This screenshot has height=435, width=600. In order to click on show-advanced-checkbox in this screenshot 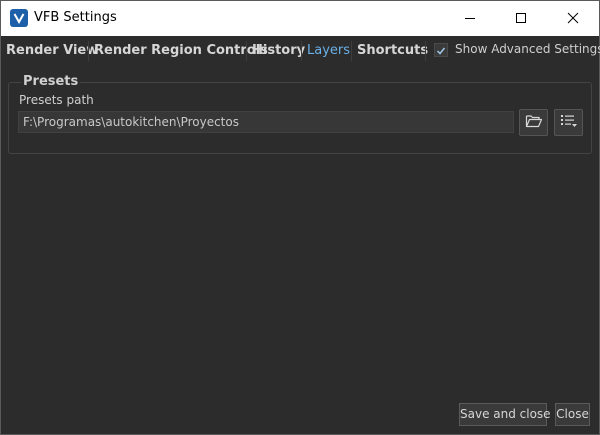, I will do `click(441, 50)`.